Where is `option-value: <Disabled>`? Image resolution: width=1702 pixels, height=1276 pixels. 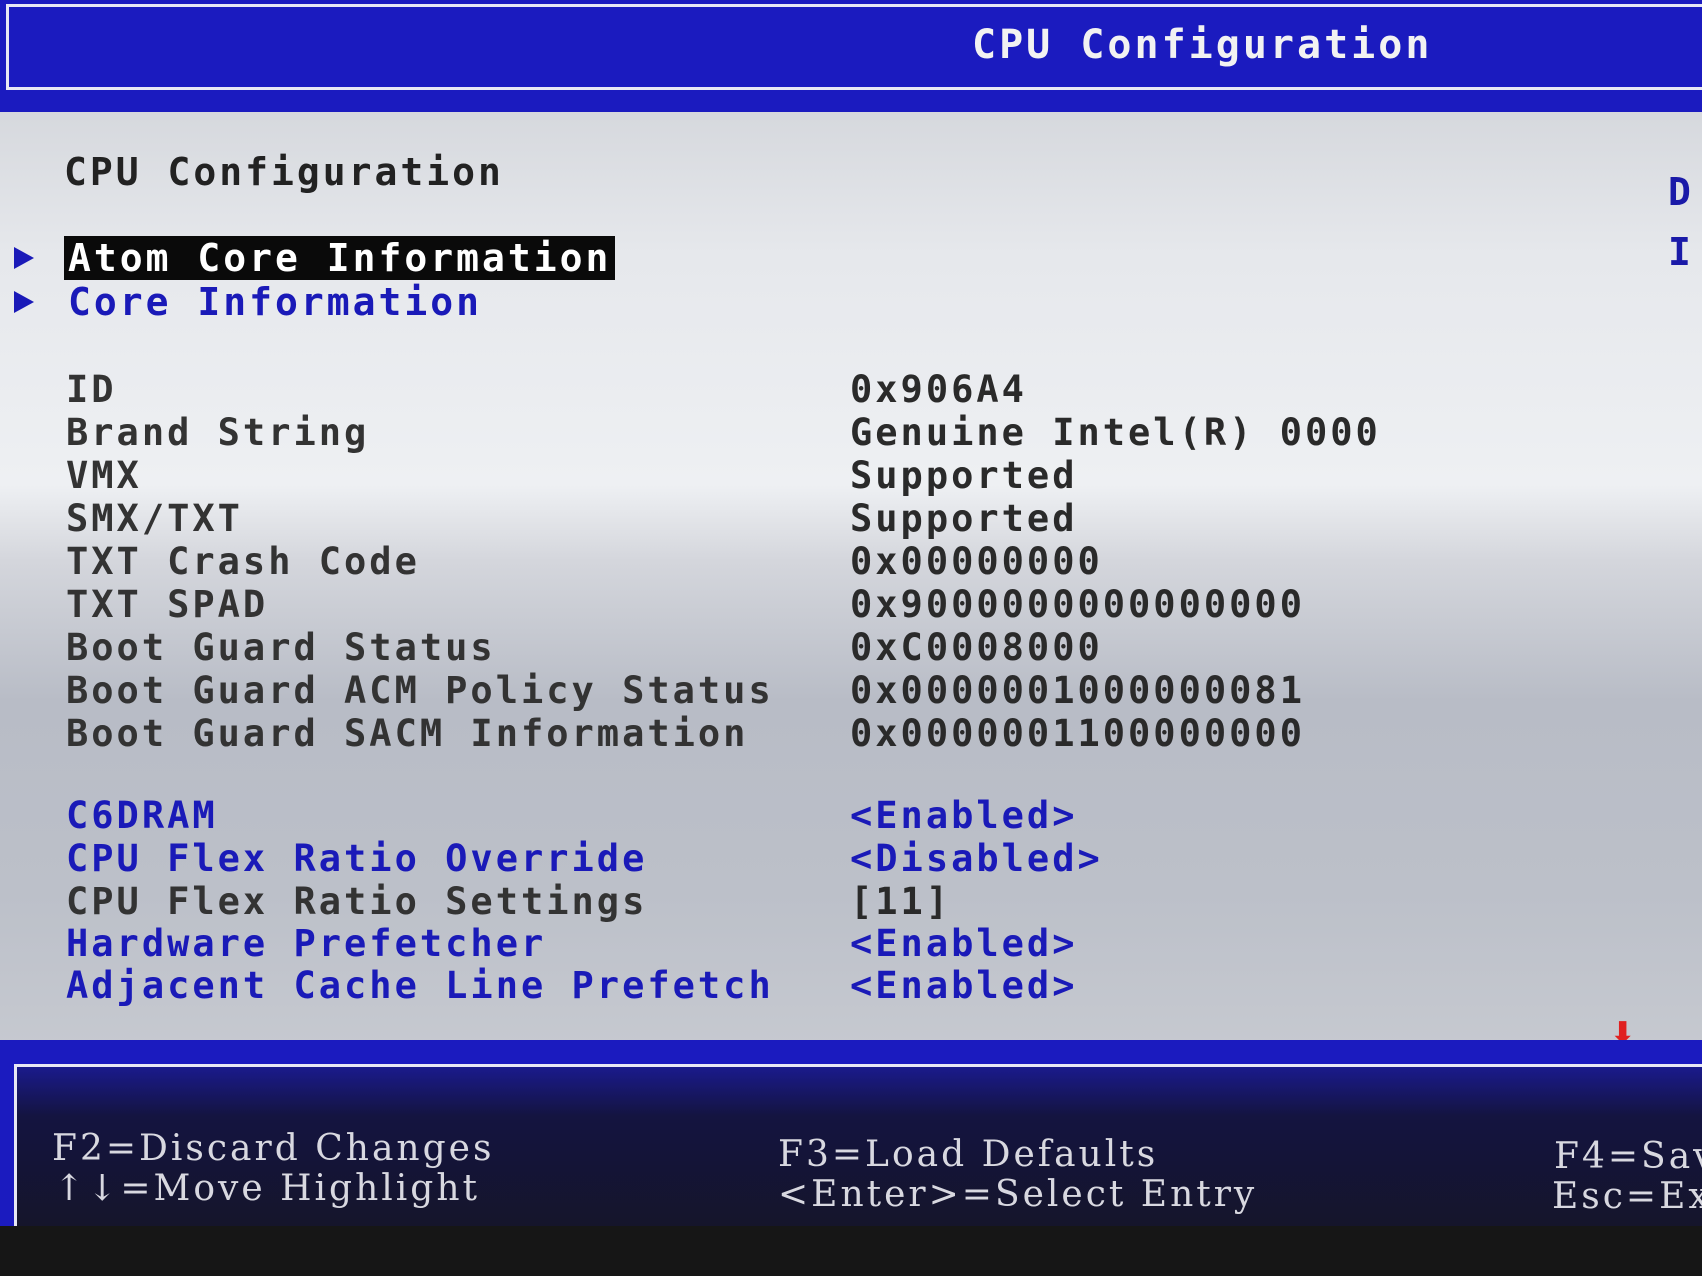 option-value: <Disabled> is located at coordinates (976, 858).